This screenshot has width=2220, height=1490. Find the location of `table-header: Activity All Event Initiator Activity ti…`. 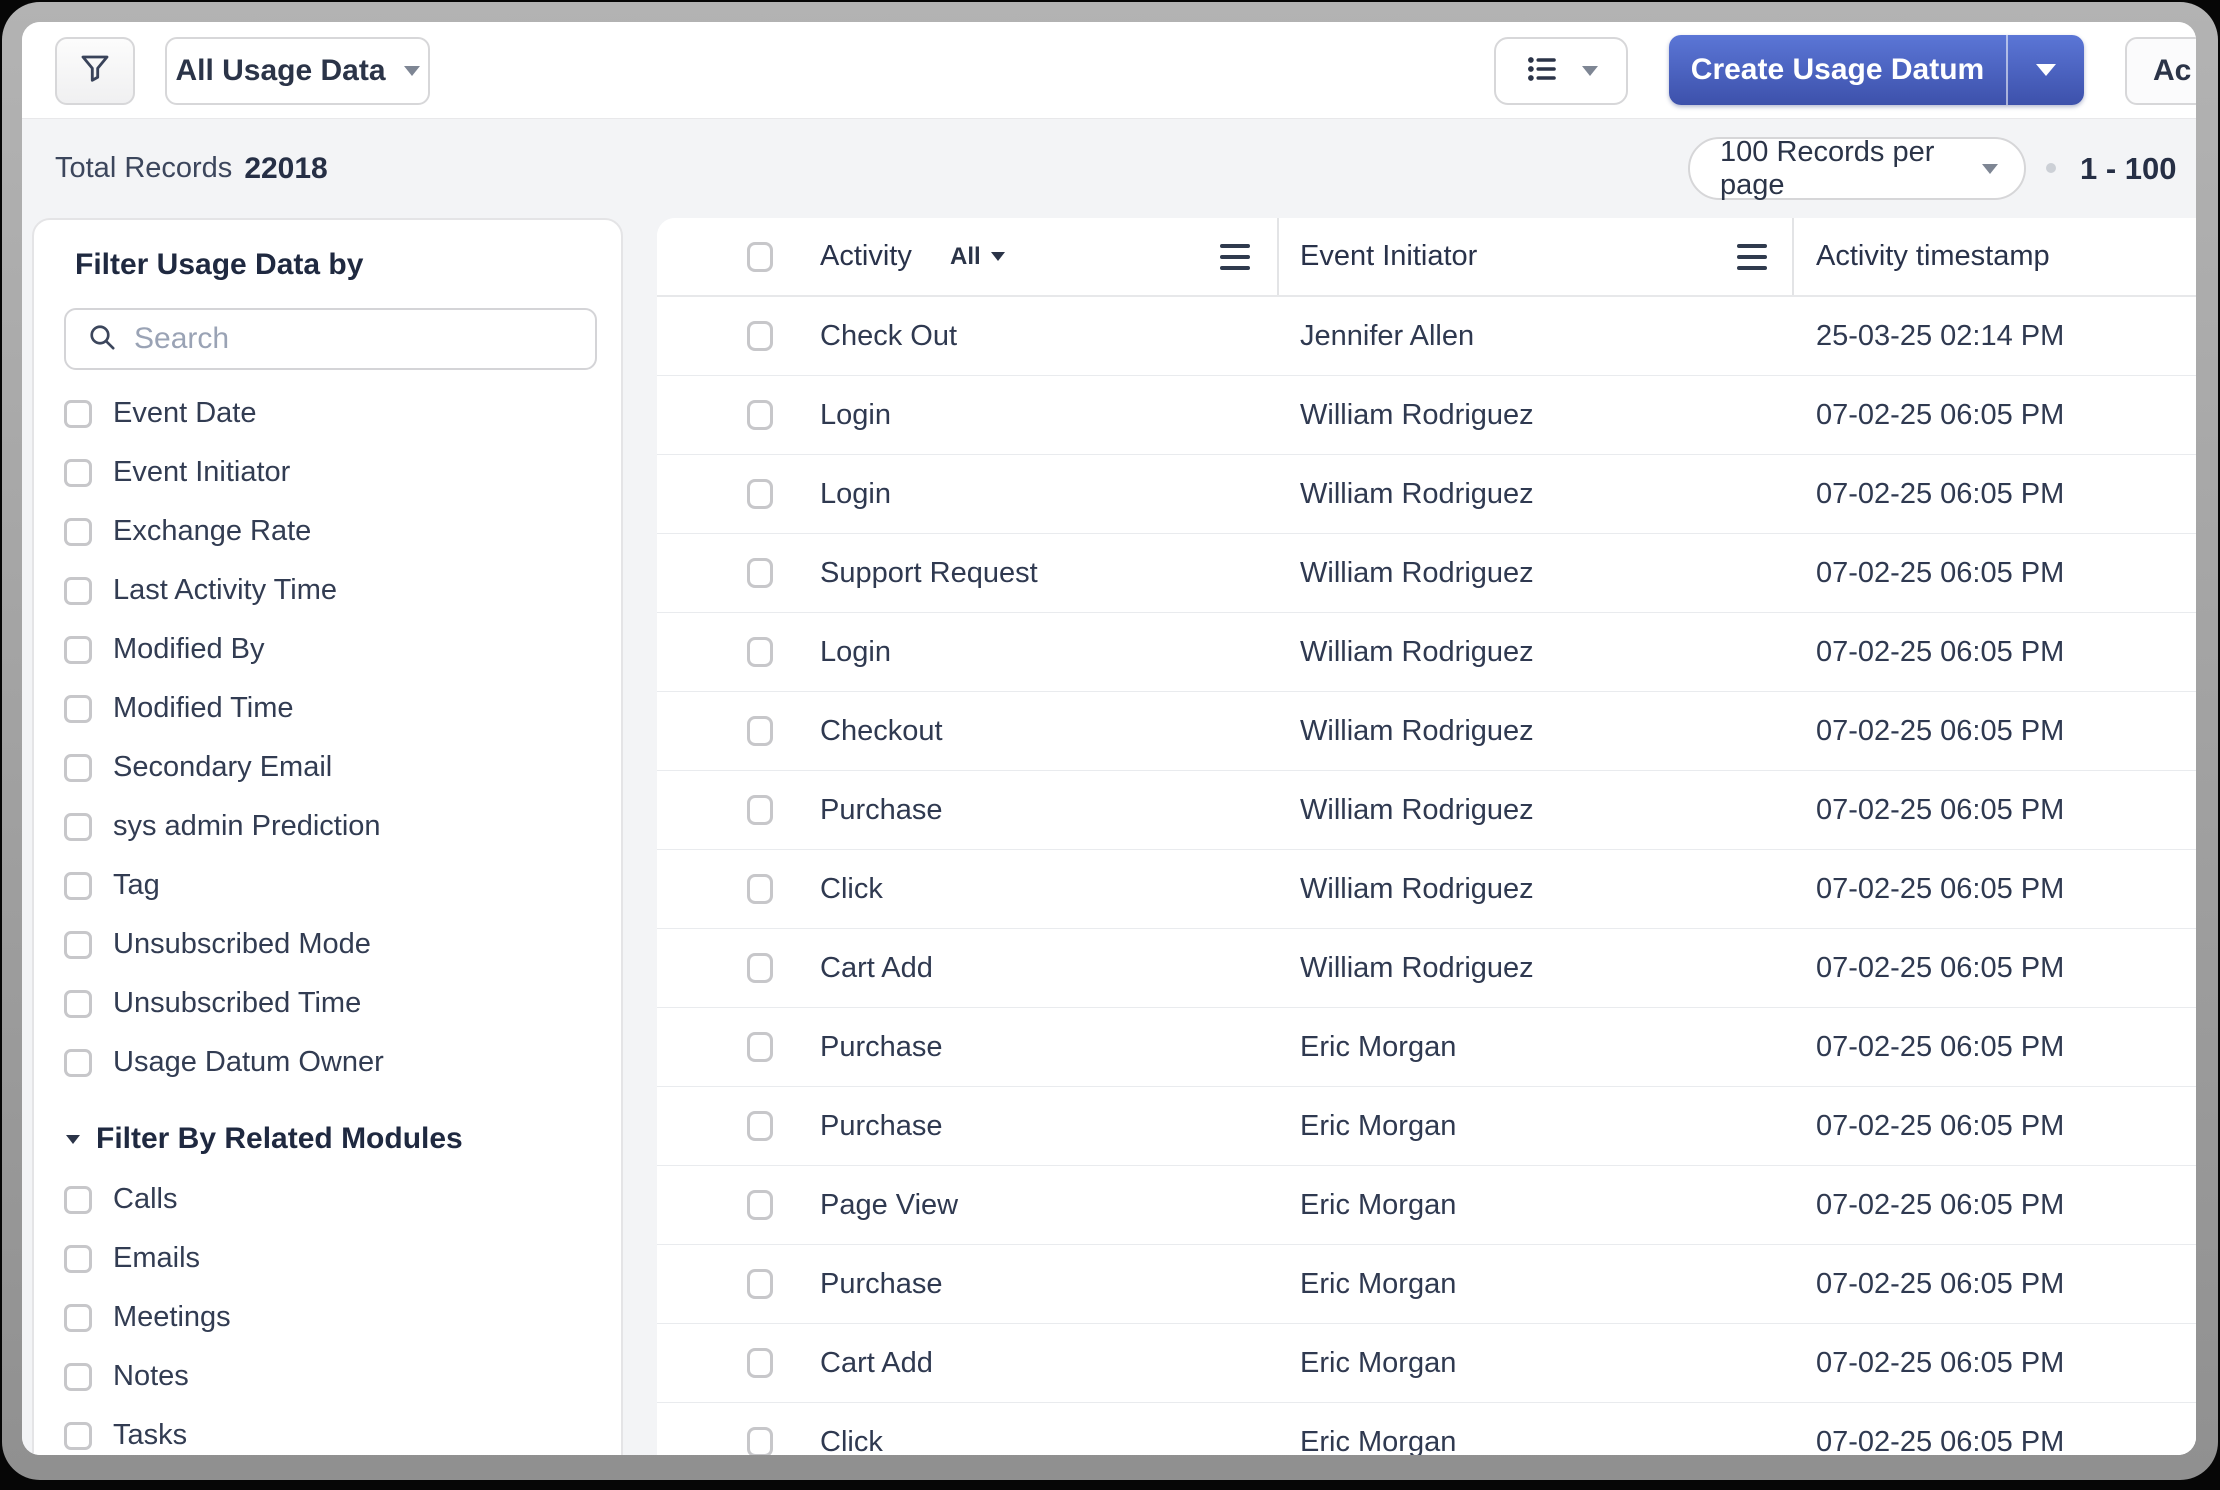

table-header: Activity All Event Initiator Activity ti… is located at coordinates (1426, 257).